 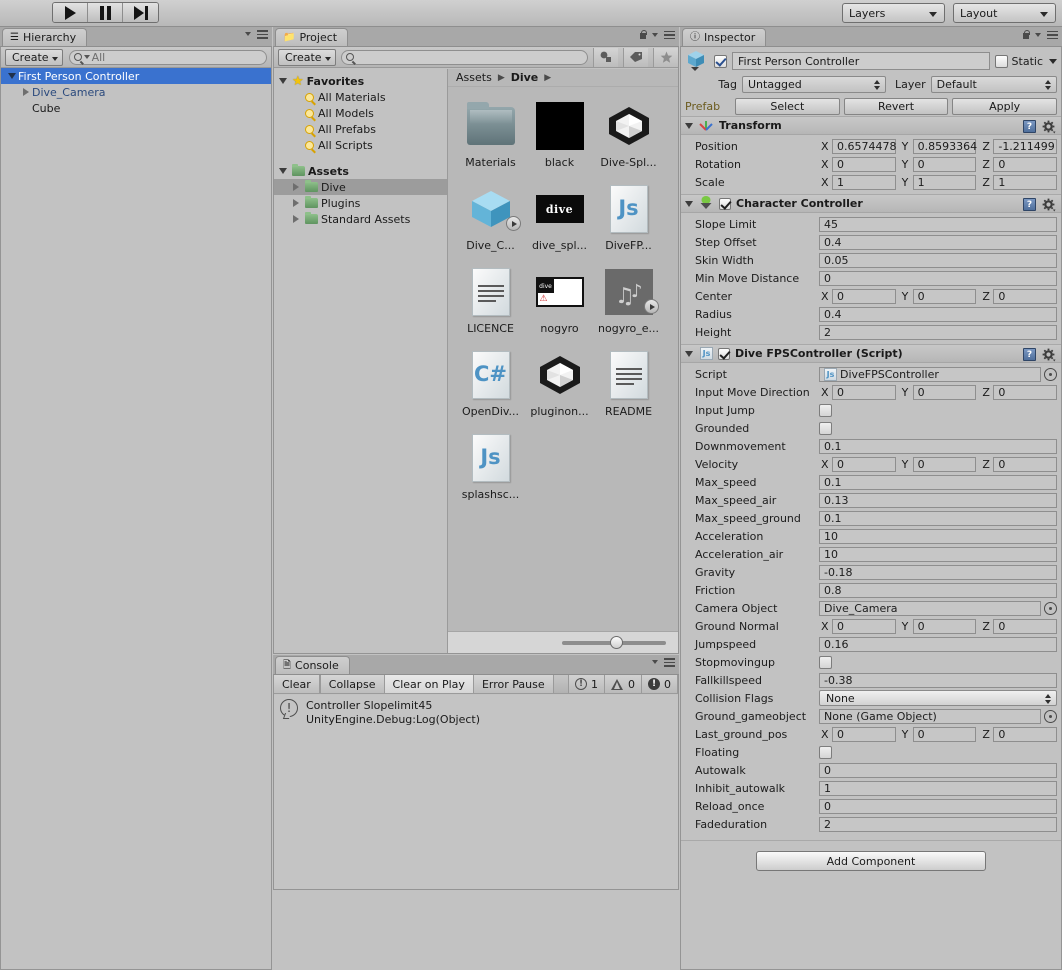 What do you see at coordinates (307, 57) in the screenshot?
I see `project-create-button: Create` at bounding box center [307, 57].